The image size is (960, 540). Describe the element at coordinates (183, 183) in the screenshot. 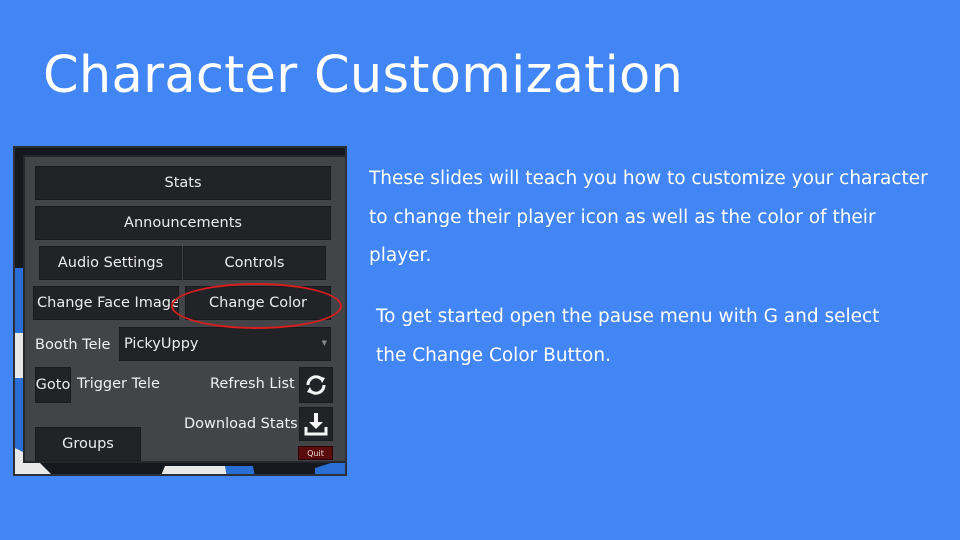

I see `stats-button: Stats` at that location.